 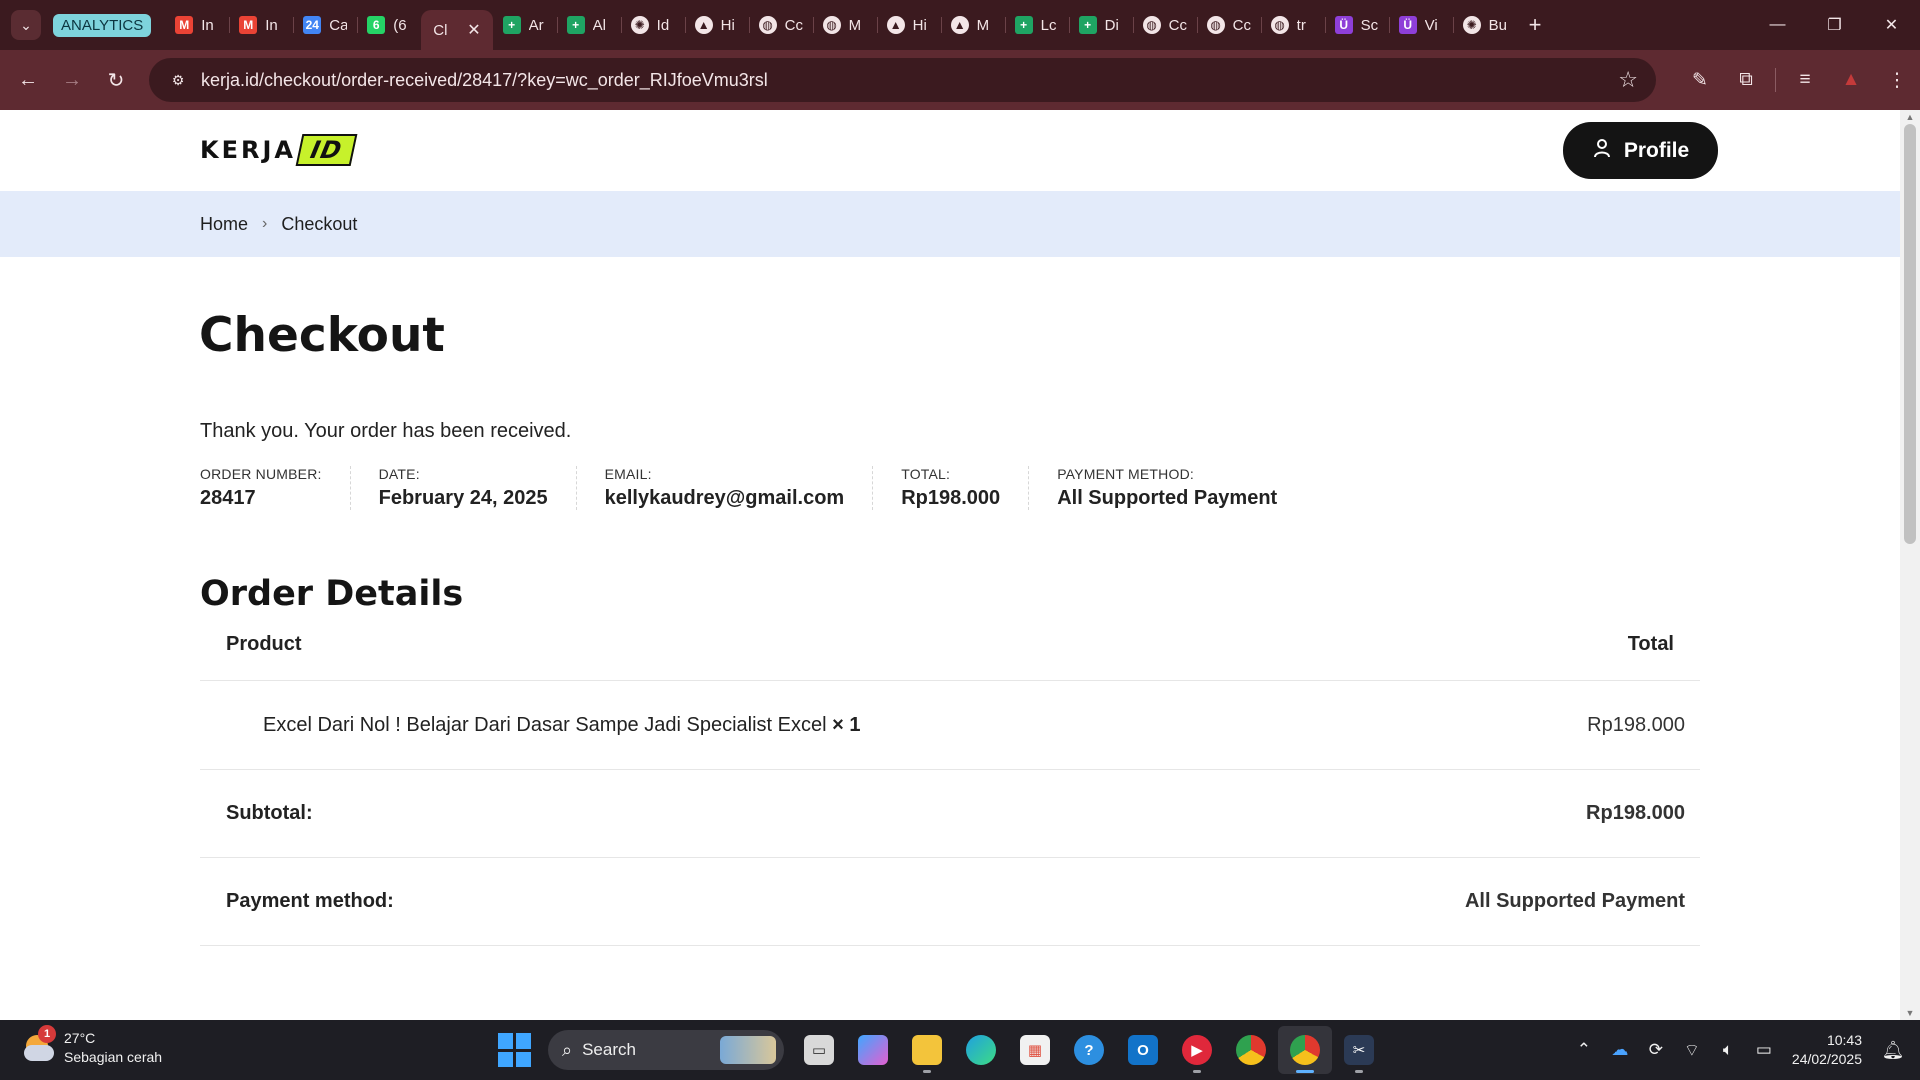 What do you see at coordinates (1292, 25) in the screenshot?
I see `browser-tab: ◍ tr` at bounding box center [1292, 25].